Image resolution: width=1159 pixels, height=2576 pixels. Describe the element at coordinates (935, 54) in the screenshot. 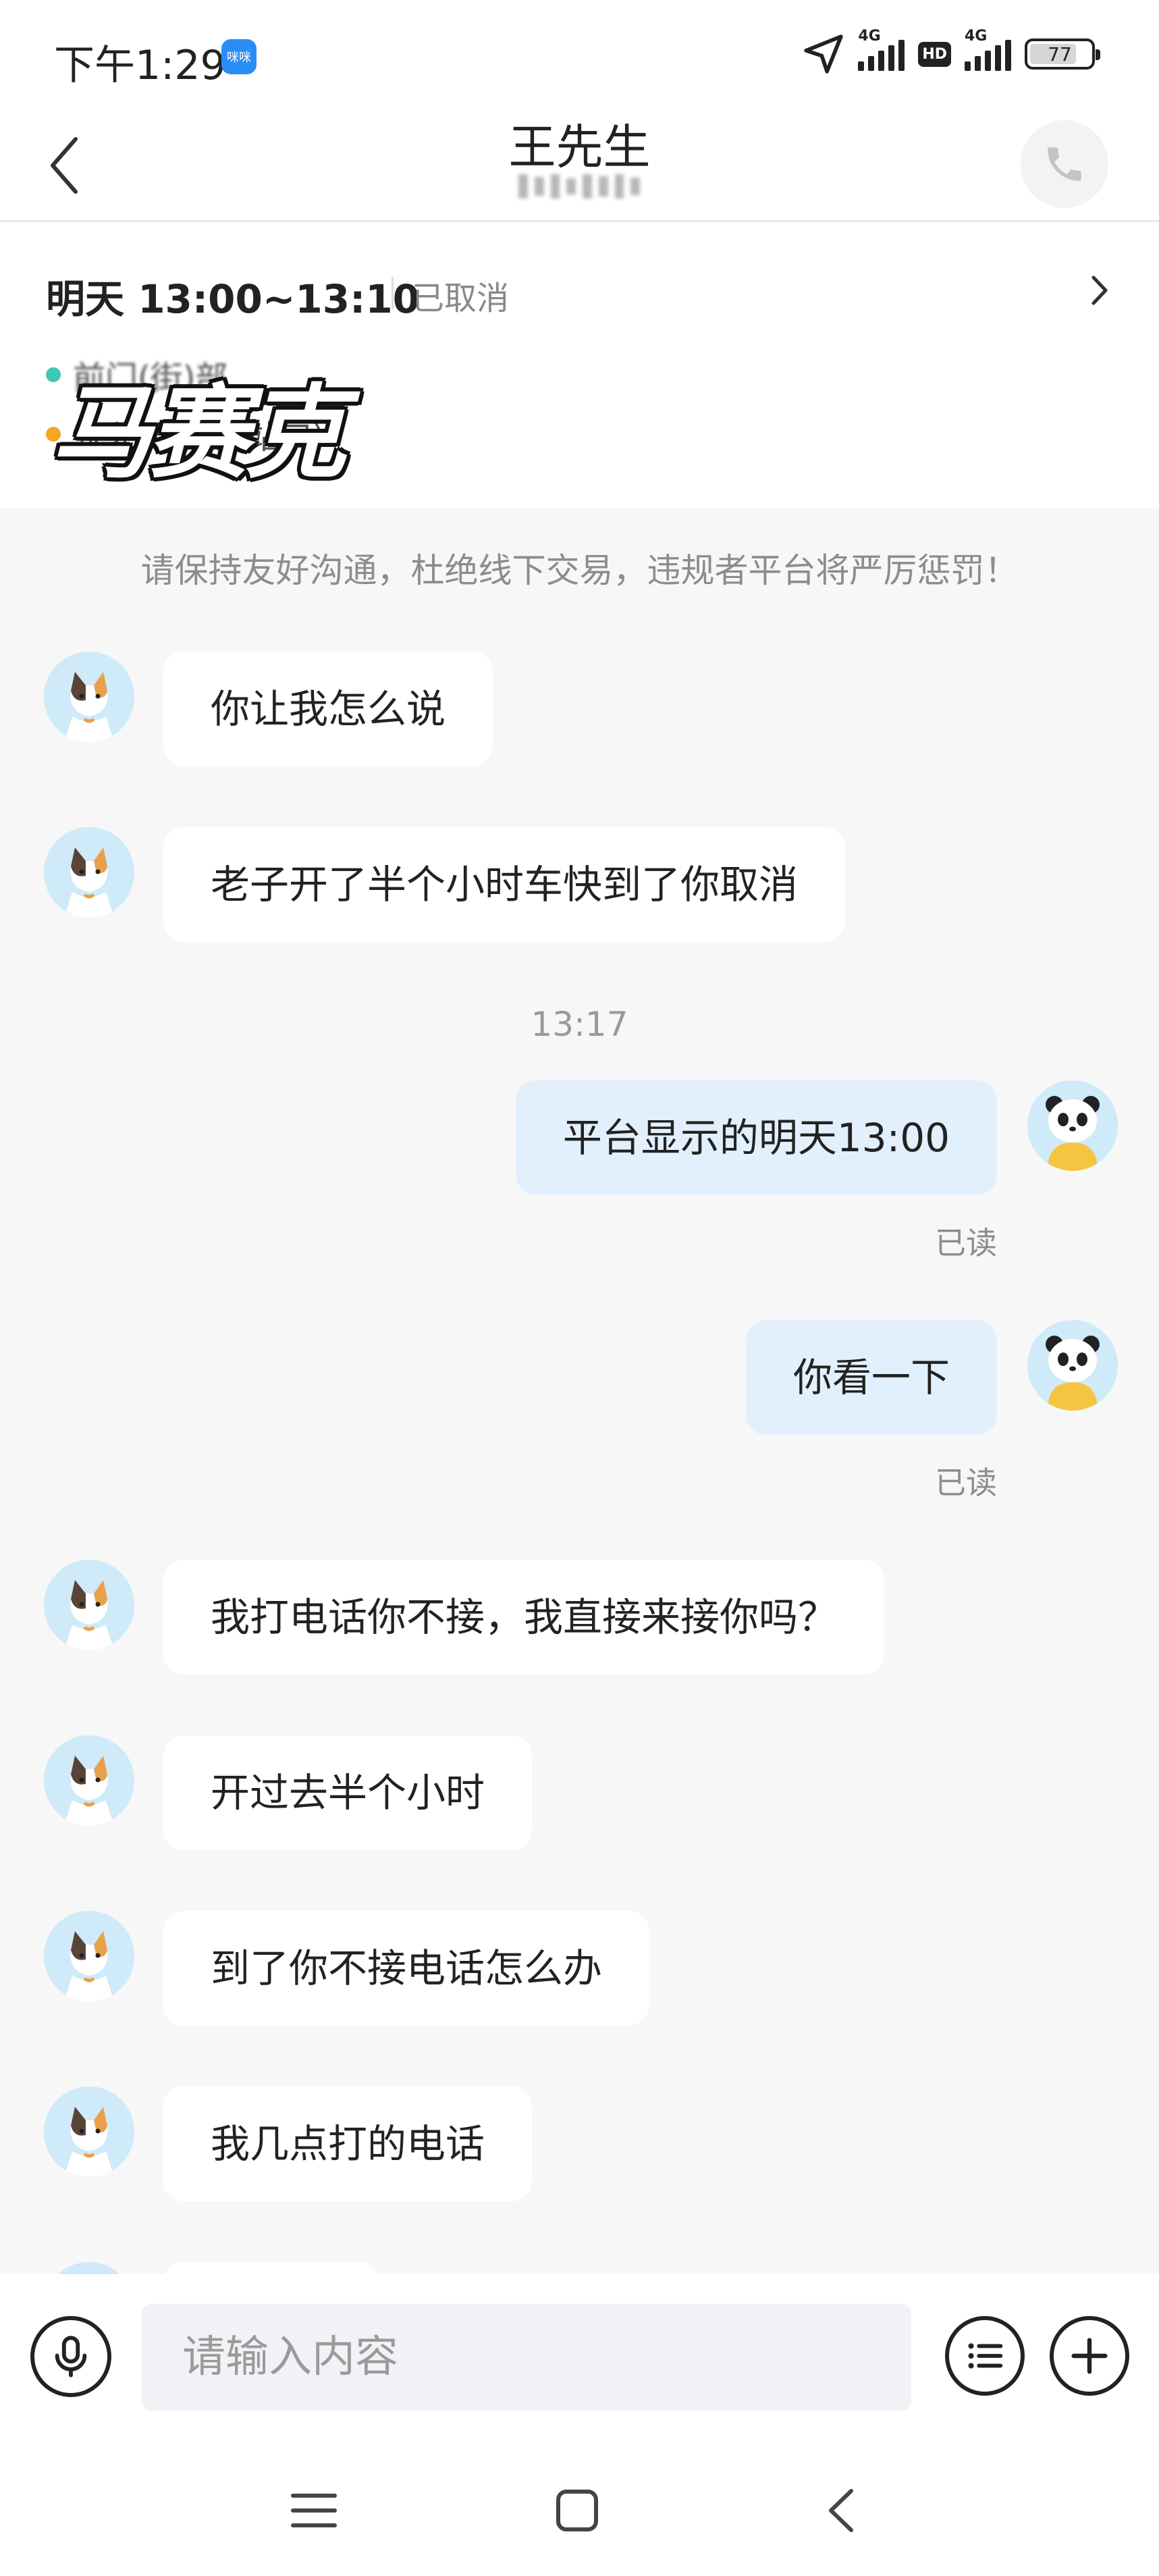

I see `hd-icon: HD` at that location.